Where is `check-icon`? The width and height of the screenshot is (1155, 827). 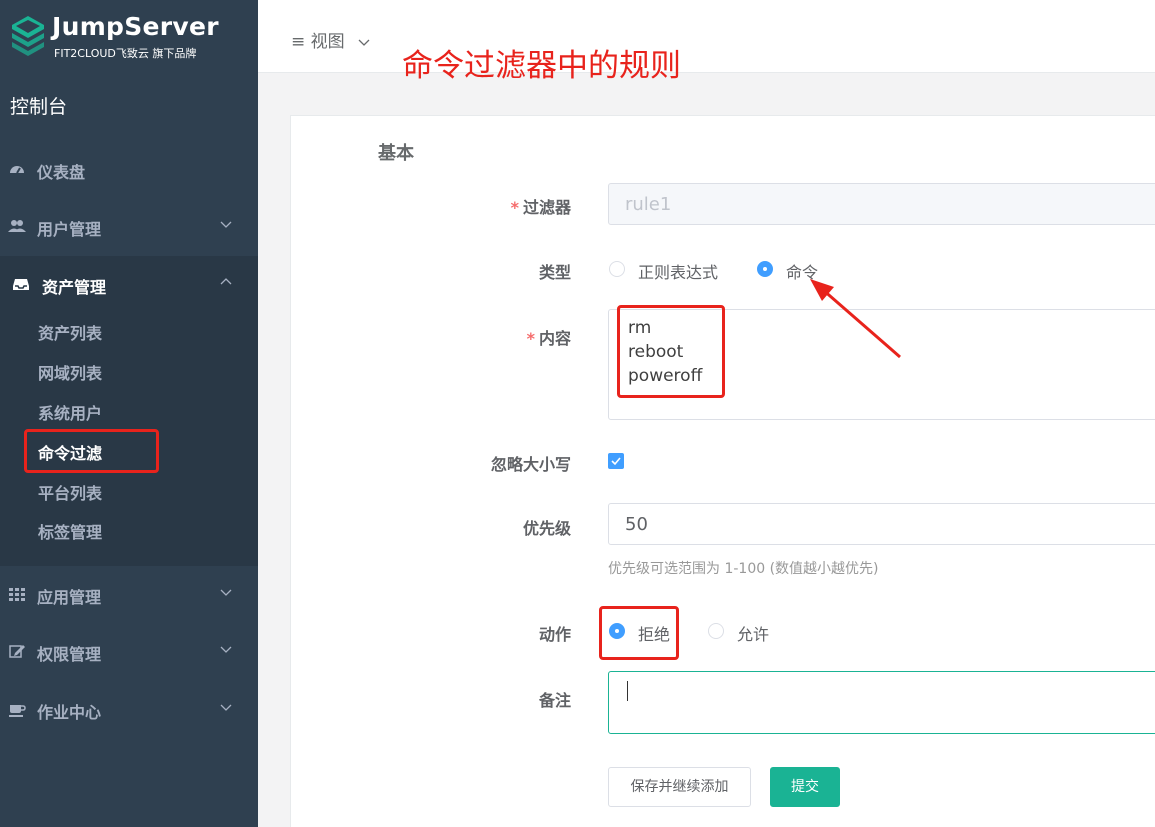
check-icon is located at coordinates (616, 461).